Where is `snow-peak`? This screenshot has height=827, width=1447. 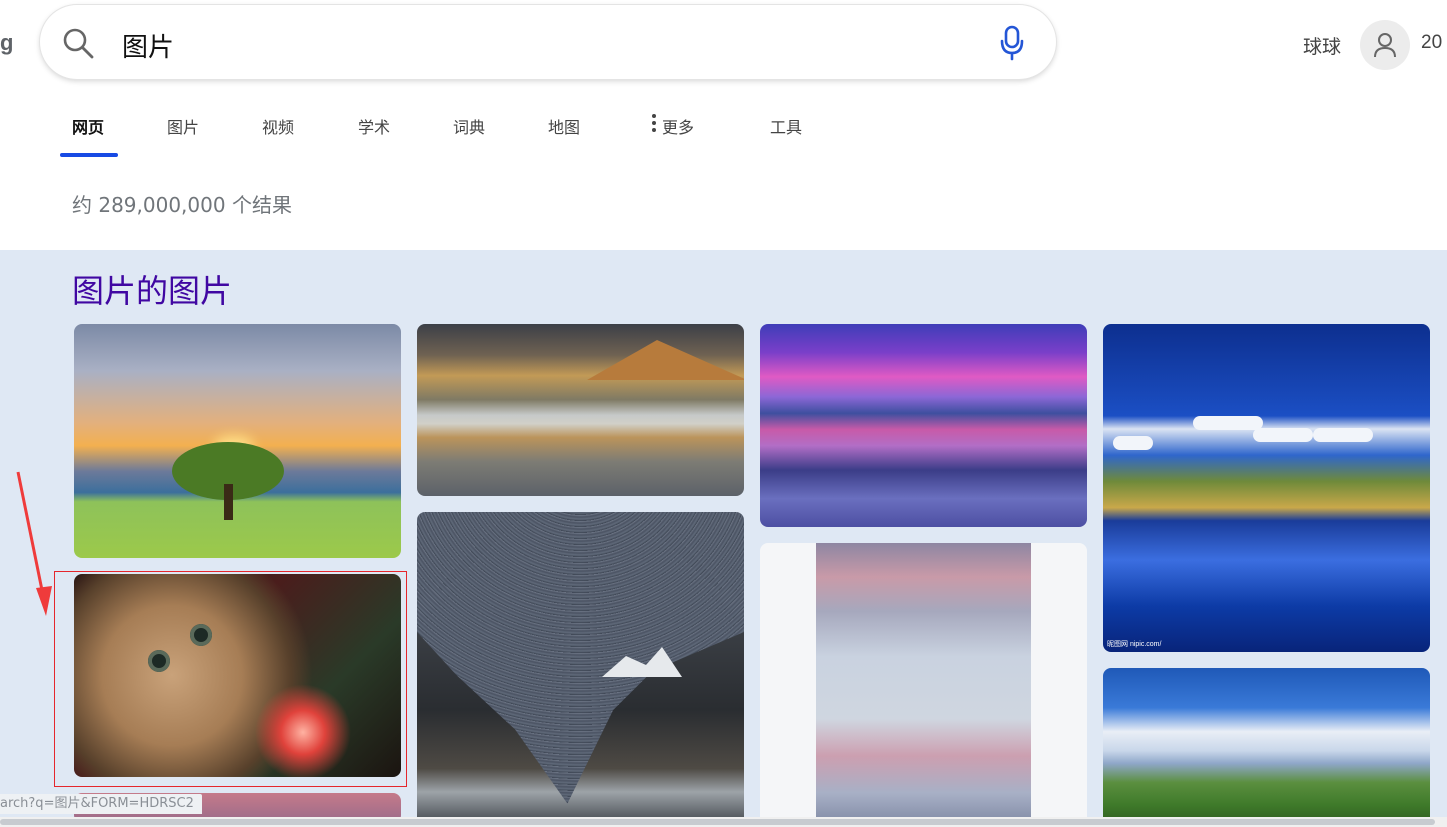 snow-peak is located at coordinates (642, 662).